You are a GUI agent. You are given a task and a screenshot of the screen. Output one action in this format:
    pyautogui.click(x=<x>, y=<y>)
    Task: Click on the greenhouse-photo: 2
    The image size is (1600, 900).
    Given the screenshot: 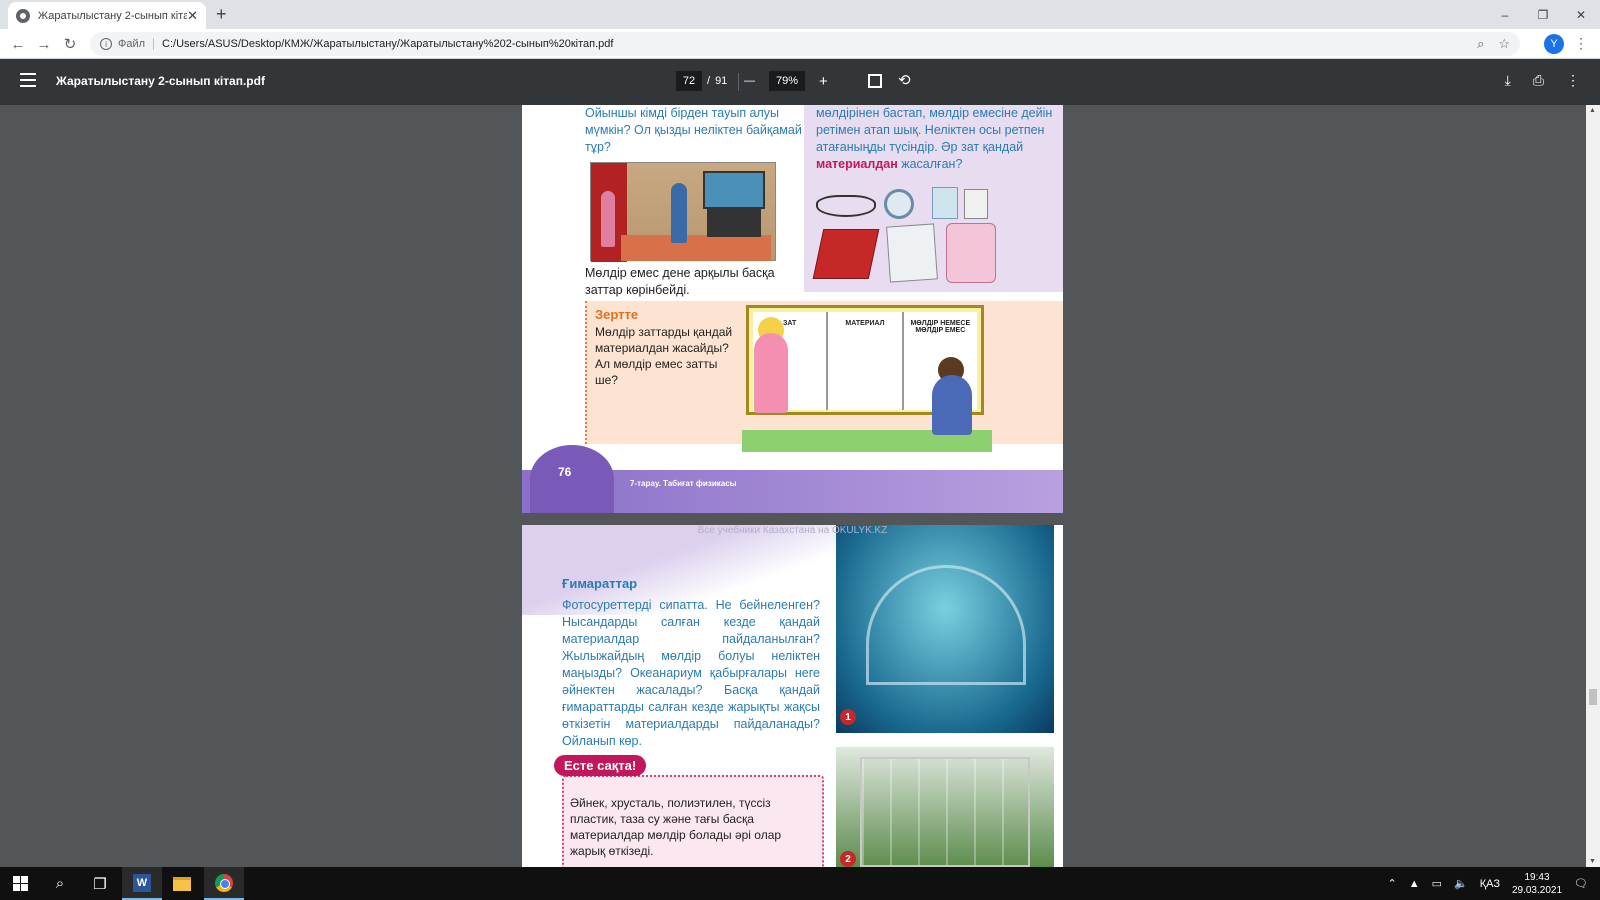 What is the action you would take?
    pyautogui.click(x=945, y=807)
    